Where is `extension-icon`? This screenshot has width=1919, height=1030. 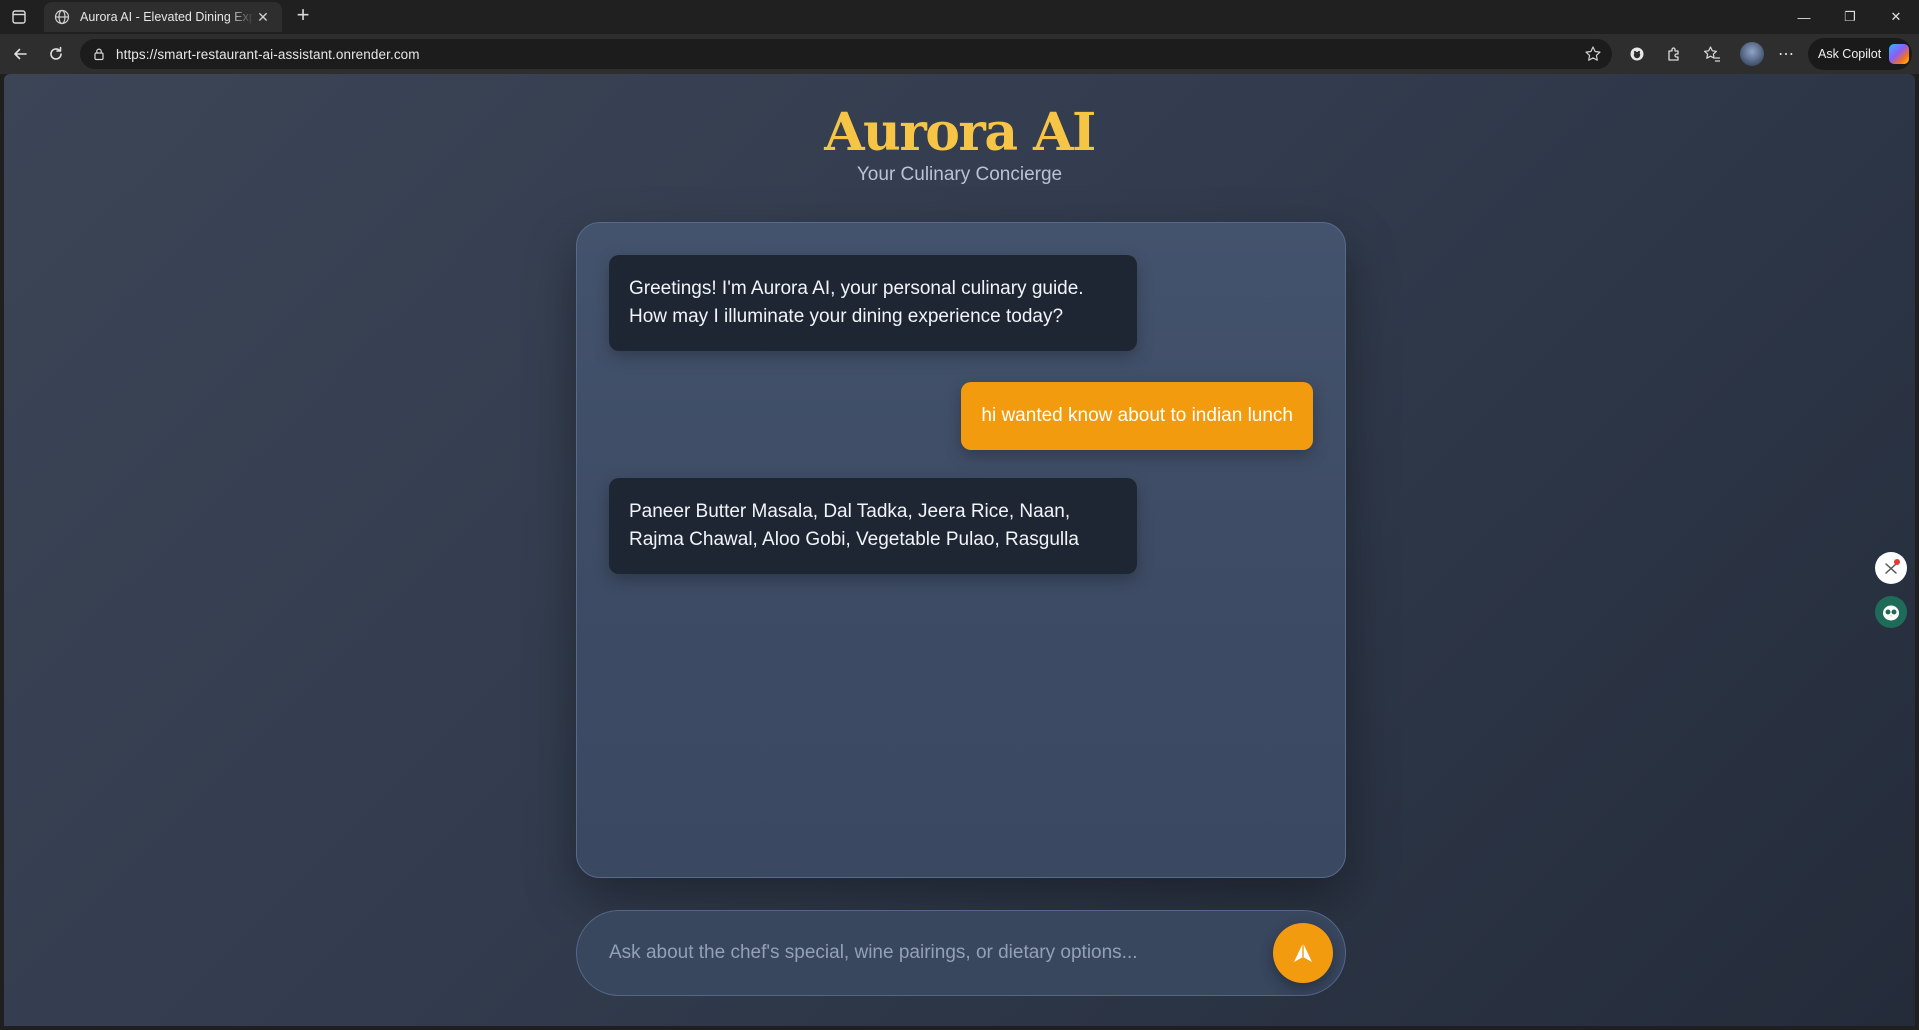
extension-icon is located at coordinates (1637, 54).